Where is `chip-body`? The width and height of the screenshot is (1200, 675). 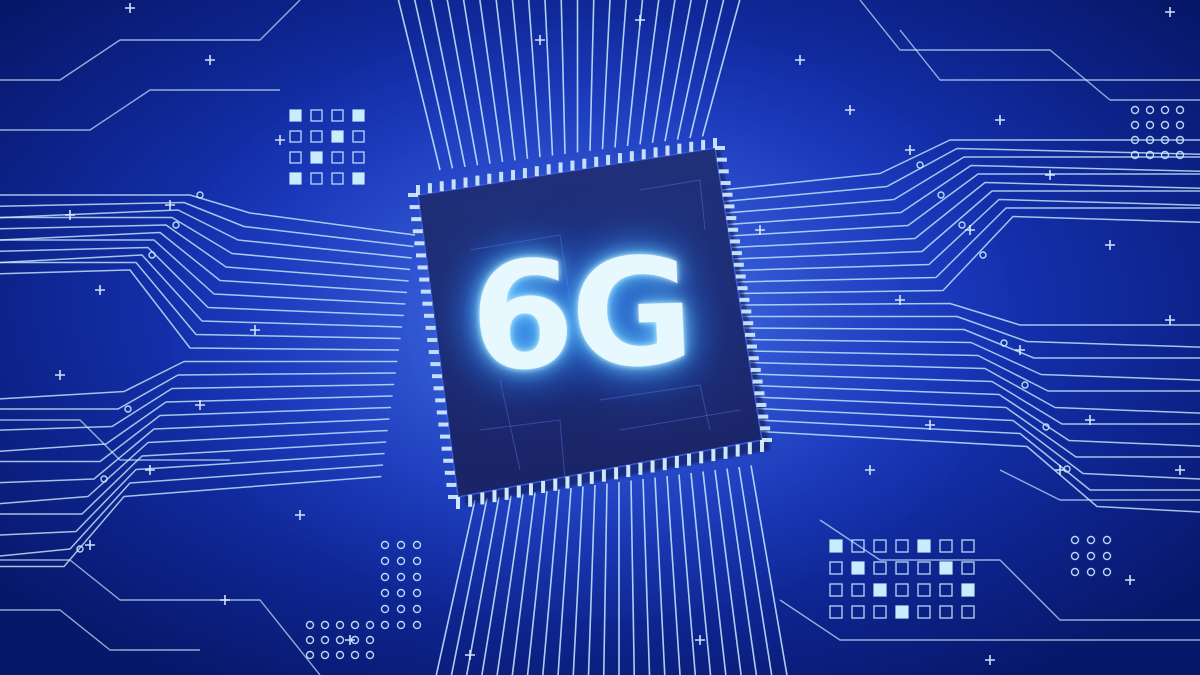 chip-body is located at coordinates (590, 322).